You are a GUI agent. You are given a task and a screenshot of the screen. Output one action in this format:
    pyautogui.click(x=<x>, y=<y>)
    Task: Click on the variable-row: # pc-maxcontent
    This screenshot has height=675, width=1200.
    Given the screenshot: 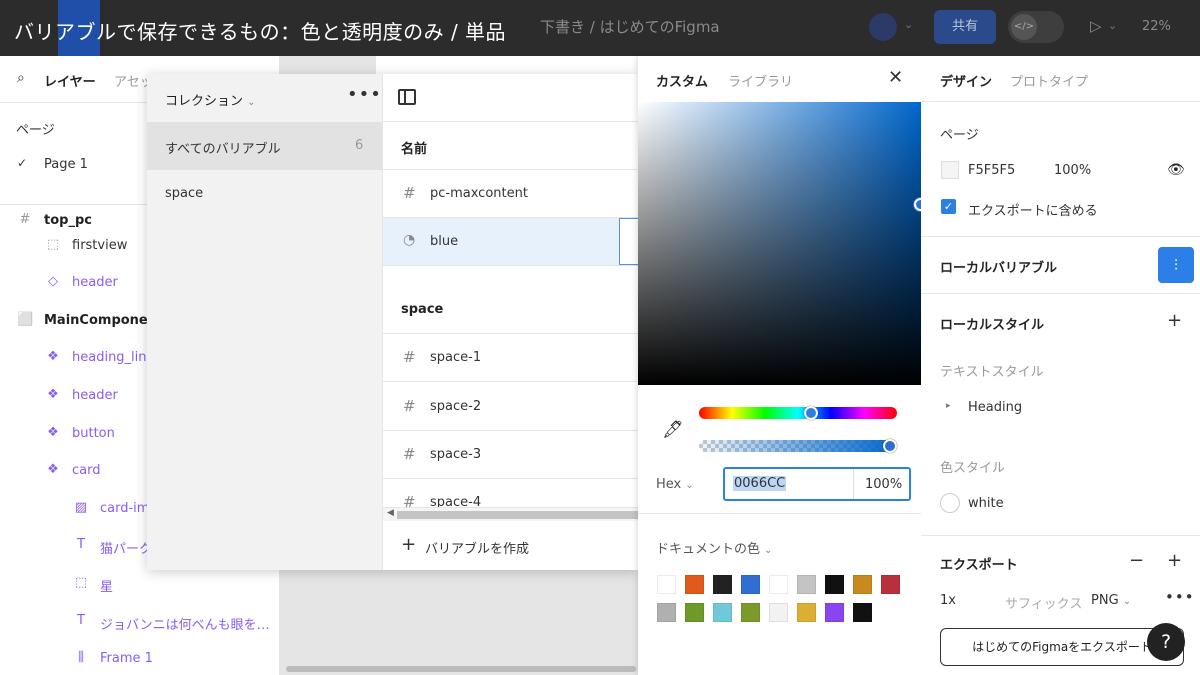 What is the action you would take?
    pyautogui.click(x=510, y=194)
    